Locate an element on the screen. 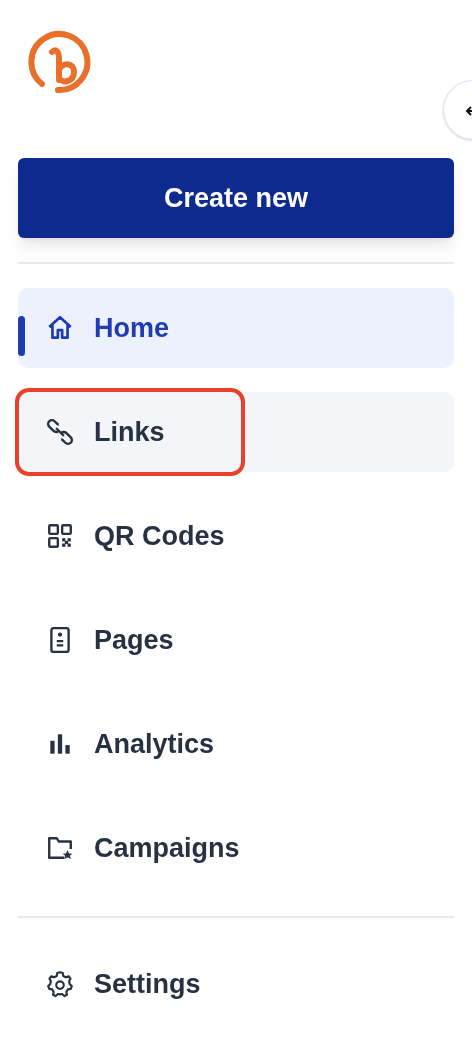 The width and height of the screenshot is (472, 1058). folder-star-icon is located at coordinates (60, 848).